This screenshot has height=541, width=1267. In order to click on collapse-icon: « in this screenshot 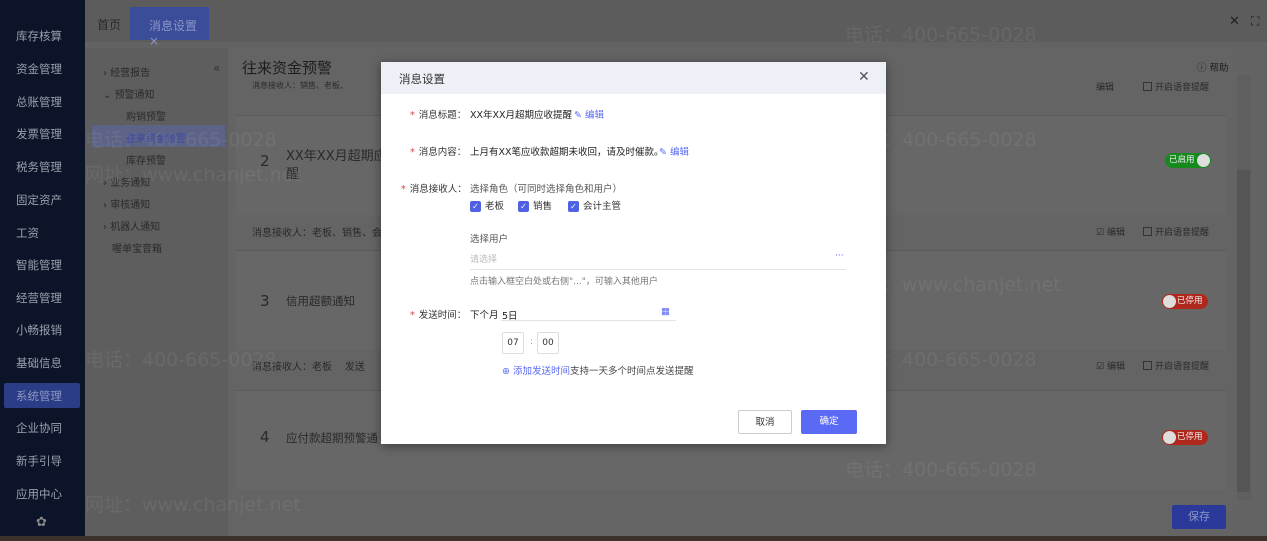, I will do `click(216, 68)`.